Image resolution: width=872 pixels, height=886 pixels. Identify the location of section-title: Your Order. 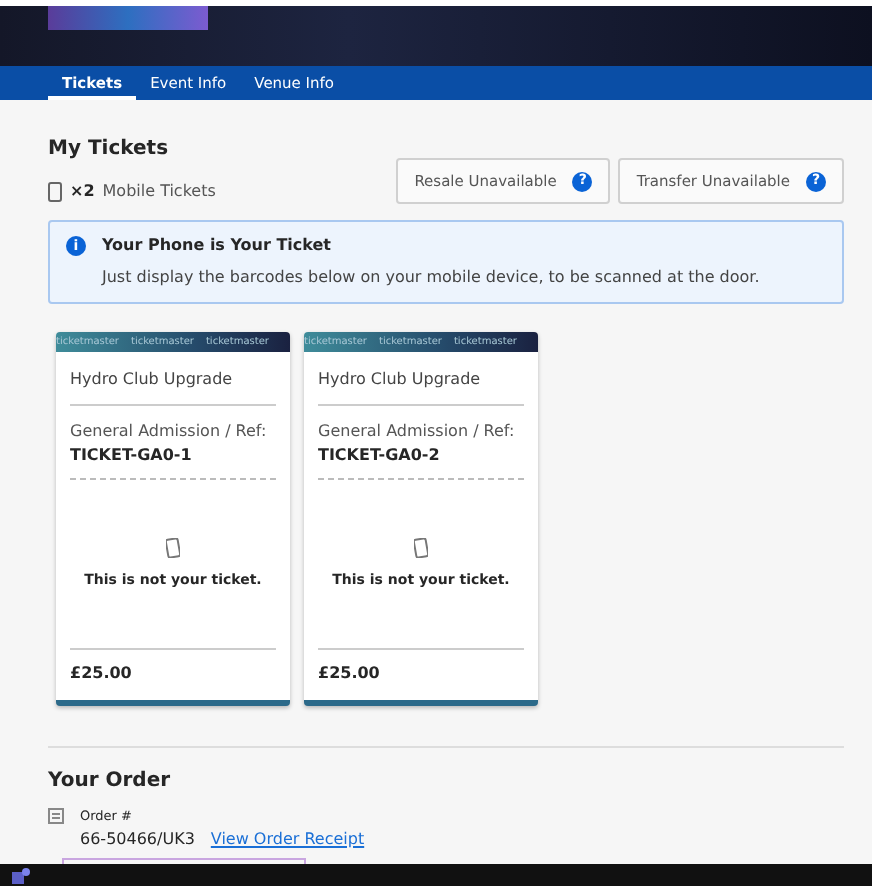
(110, 782).